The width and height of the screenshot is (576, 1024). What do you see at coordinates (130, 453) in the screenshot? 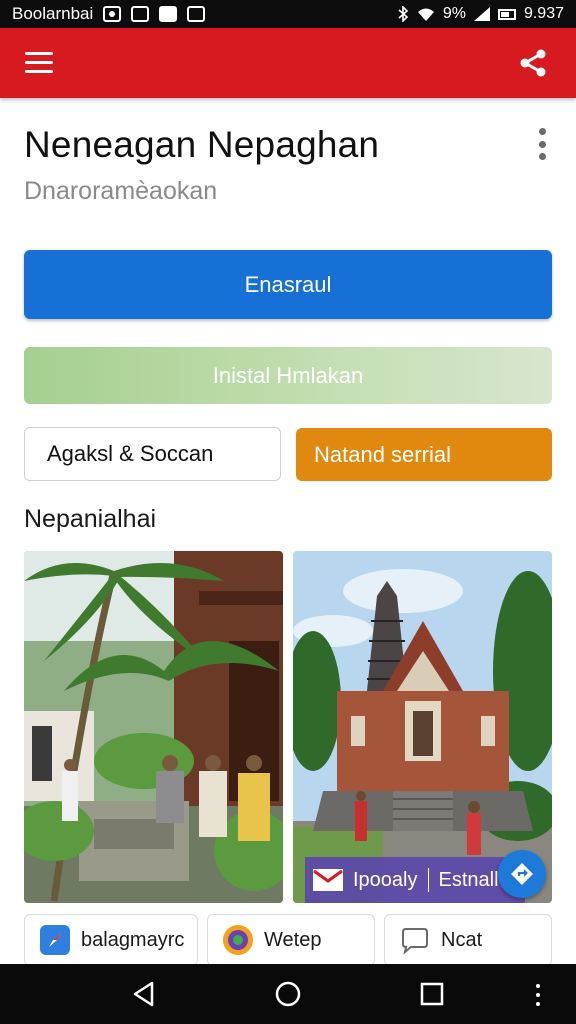
I see `outline-button-label: Agaksl & Soccan` at bounding box center [130, 453].